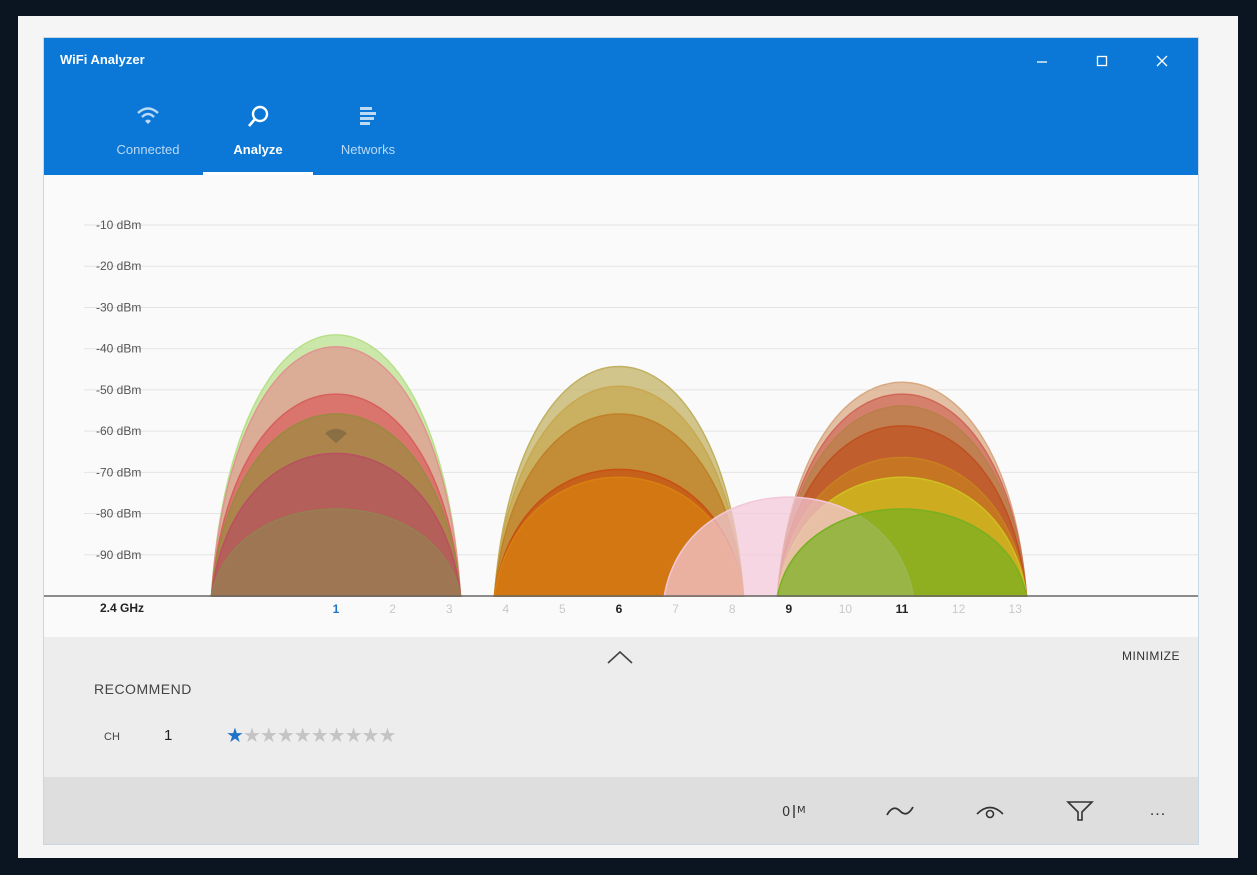  I want to click on filter-icon, so click(1080, 811).